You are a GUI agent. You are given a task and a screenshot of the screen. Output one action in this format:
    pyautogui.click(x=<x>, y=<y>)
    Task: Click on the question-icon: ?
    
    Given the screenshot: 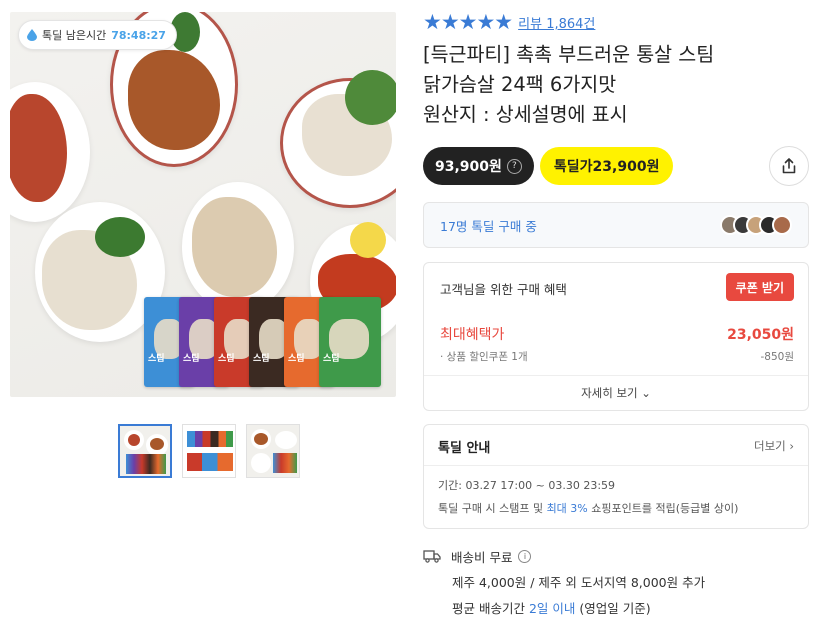 What is the action you would take?
    pyautogui.click(x=514, y=166)
    